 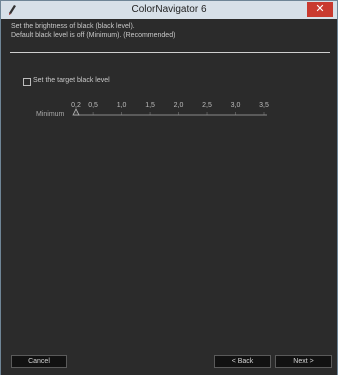 What do you see at coordinates (179, 105) in the screenshot?
I see `tick-label: 2,0` at bounding box center [179, 105].